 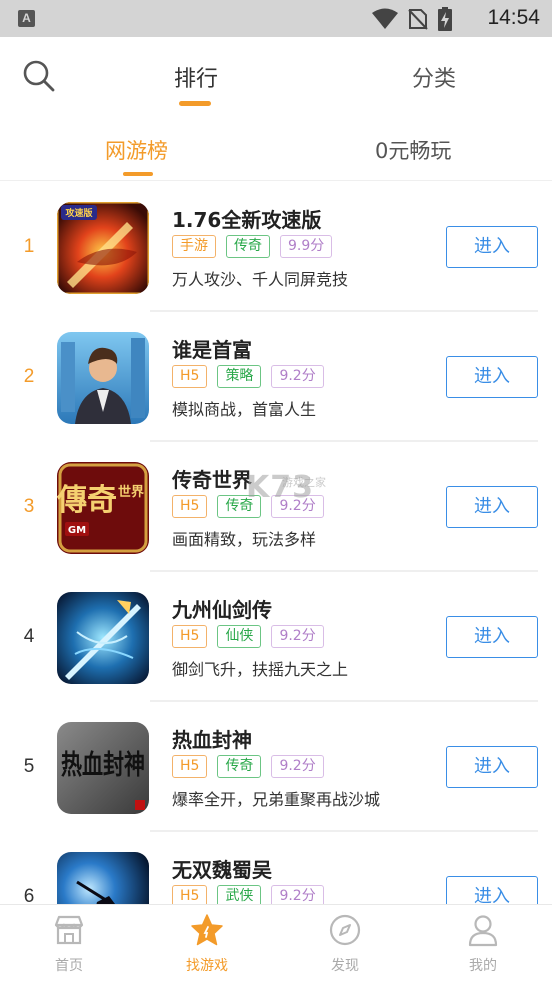 What do you see at coordinates (69, 966) in the screenshot?
I see `nav-label: 首页` at bounding box center [69, 966].